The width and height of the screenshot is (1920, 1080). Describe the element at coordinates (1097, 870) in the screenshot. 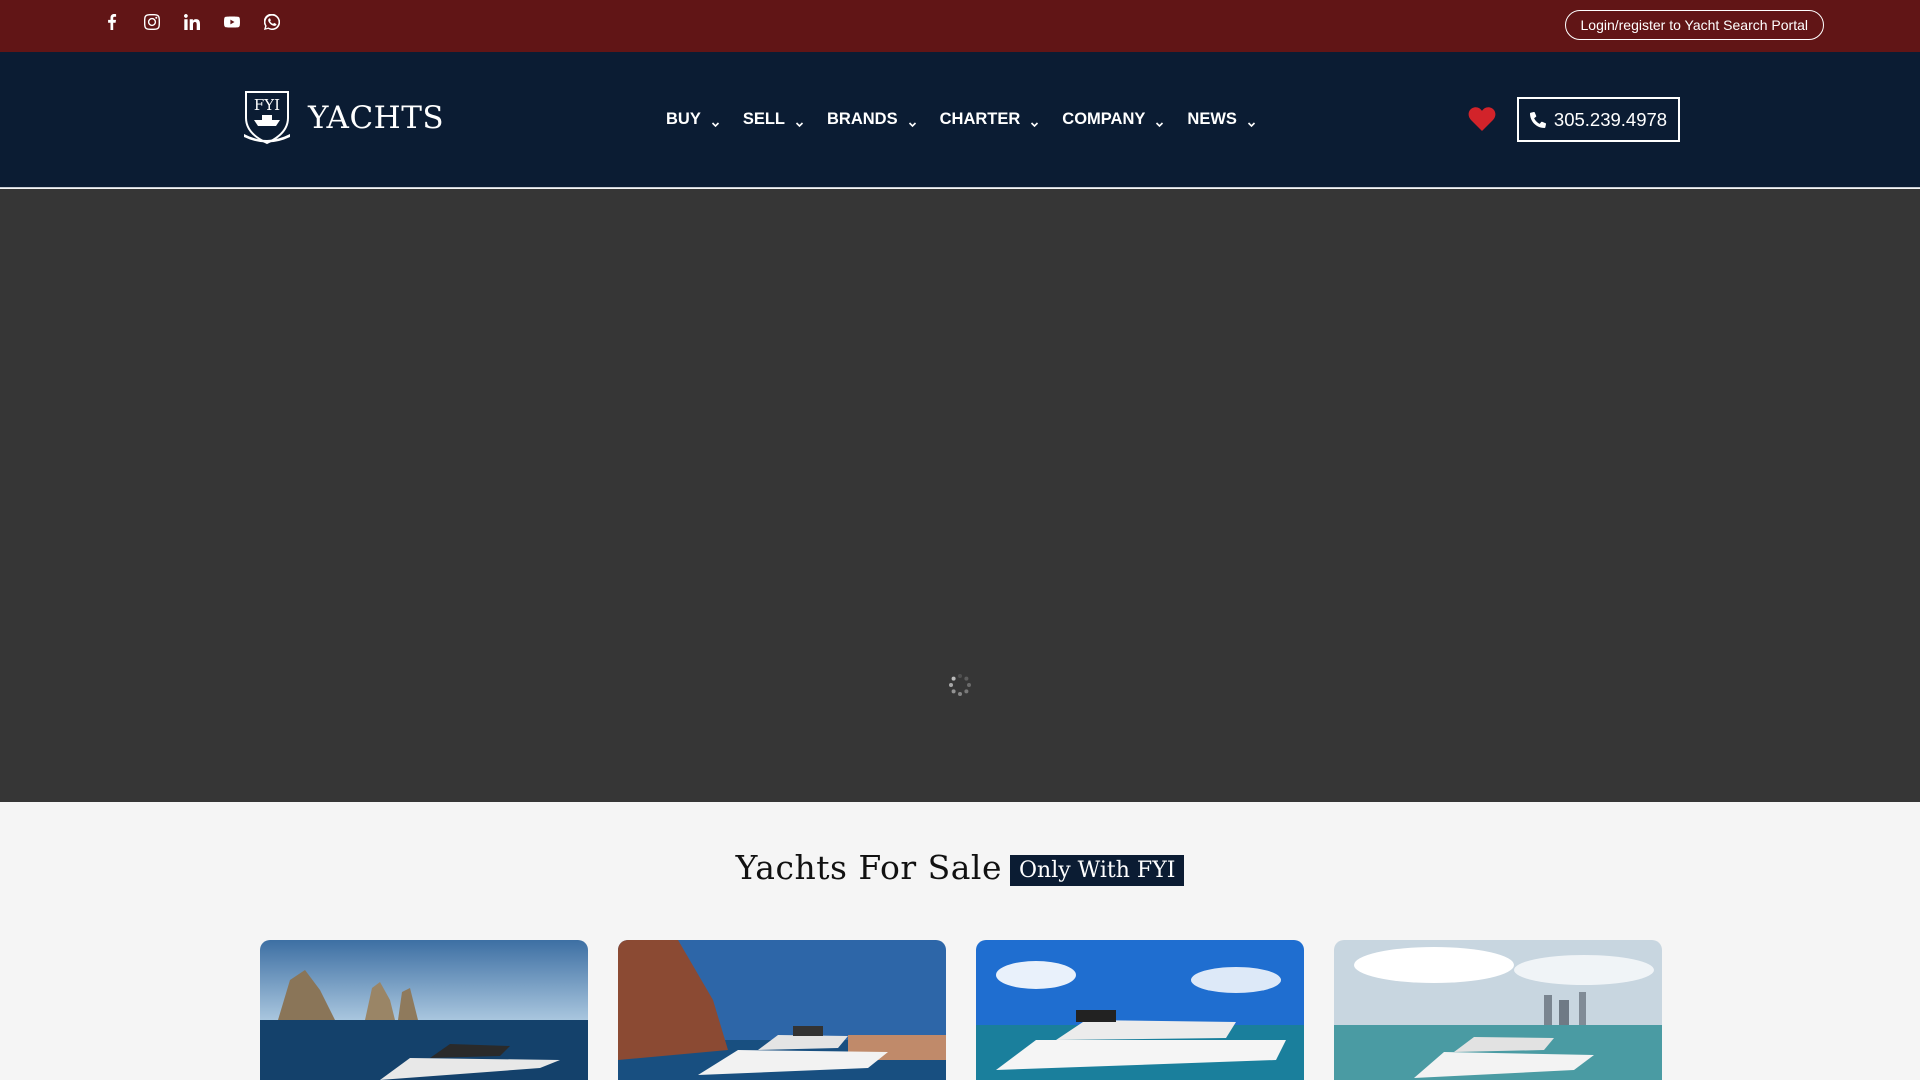

I see `section-badge: Only With FYI` at that location.